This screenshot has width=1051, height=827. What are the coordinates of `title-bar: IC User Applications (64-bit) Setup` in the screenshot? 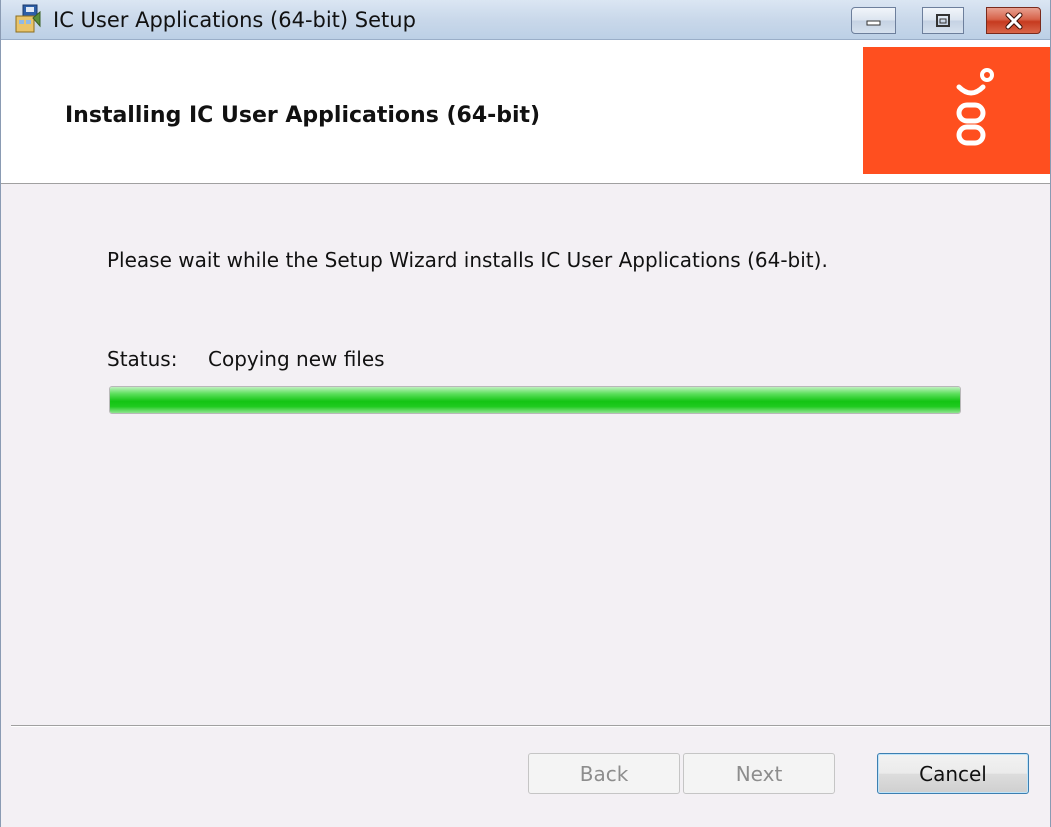 It's located at (525, 20).